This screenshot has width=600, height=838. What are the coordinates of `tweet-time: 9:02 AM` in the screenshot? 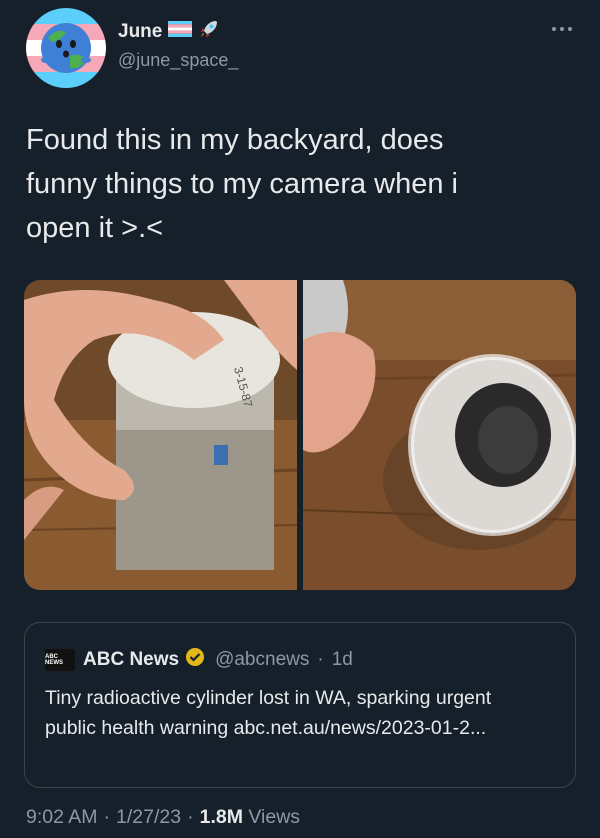 It's located at (62, 817).